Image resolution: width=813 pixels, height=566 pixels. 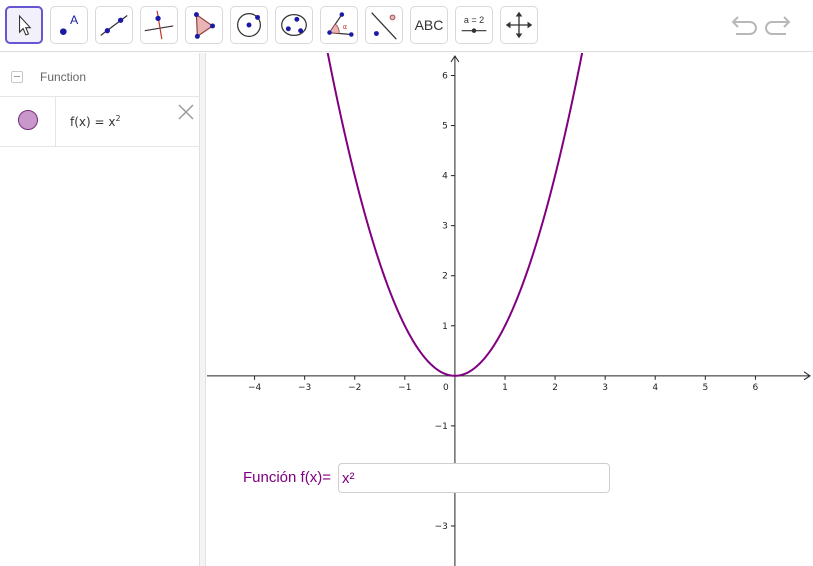 I want to click on slider-tool-button: a = 2, so click(x=474, y=25).